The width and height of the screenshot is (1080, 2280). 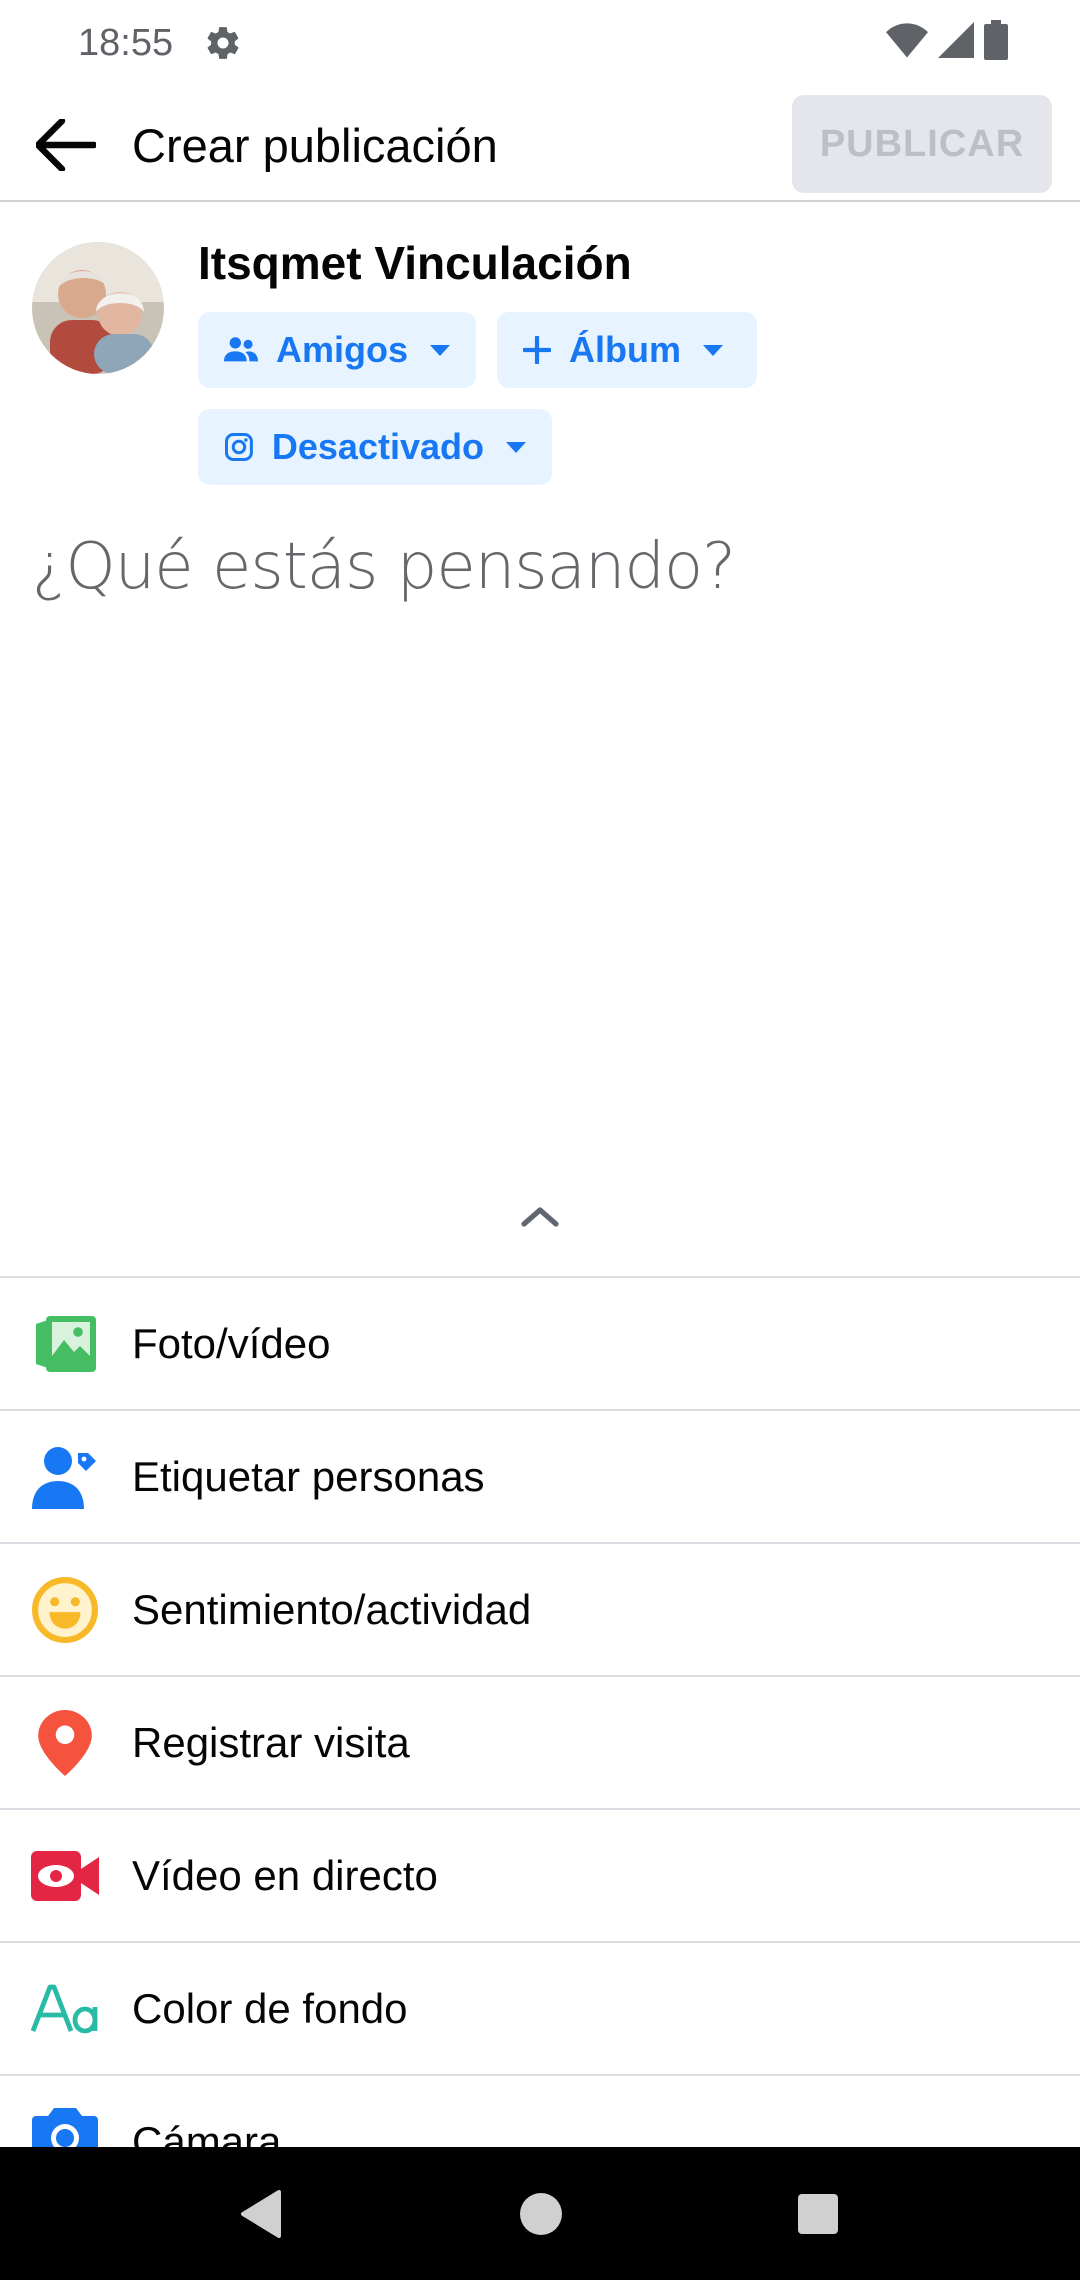 What do you see at coordinates (542, 567) in the screenshot?
I see `post-text-input: ¿Qué estás pensando?` at bounding box center [542, 567].